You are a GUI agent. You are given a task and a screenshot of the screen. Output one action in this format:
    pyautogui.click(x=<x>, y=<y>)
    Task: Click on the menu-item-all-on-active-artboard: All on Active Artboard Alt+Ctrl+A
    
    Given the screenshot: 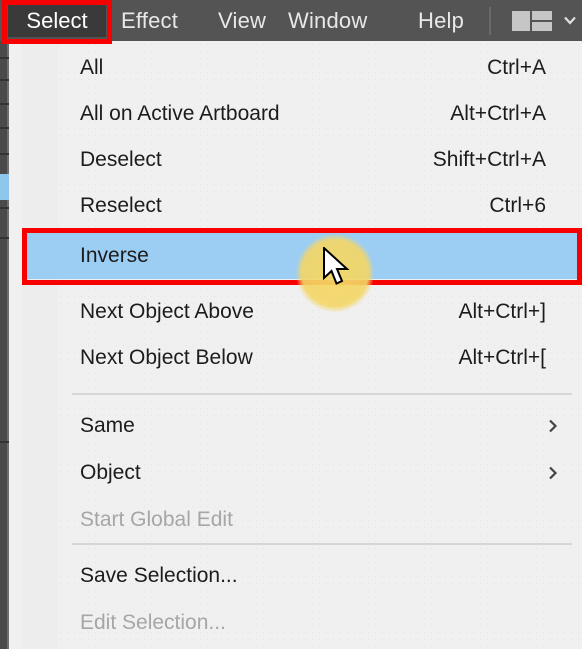 What is the action you would take?
    pyautogui.click(x=302, y=114)
    